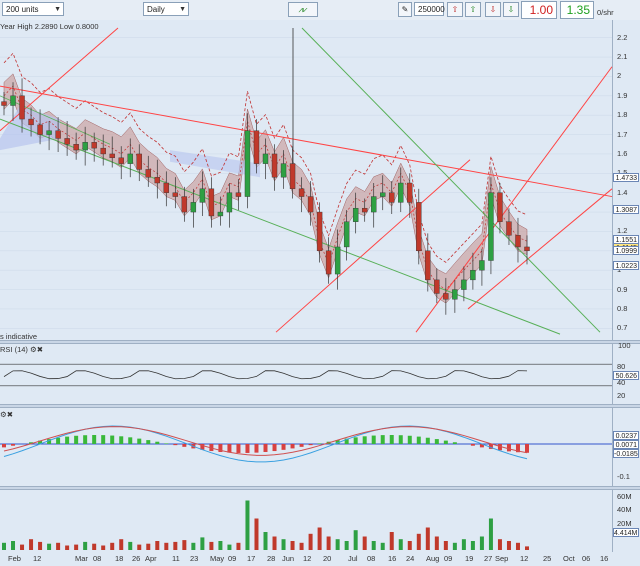  Describe the element at coordinates (622, 231) in the screenshot. I see `price-tick: 1.2` at that location.